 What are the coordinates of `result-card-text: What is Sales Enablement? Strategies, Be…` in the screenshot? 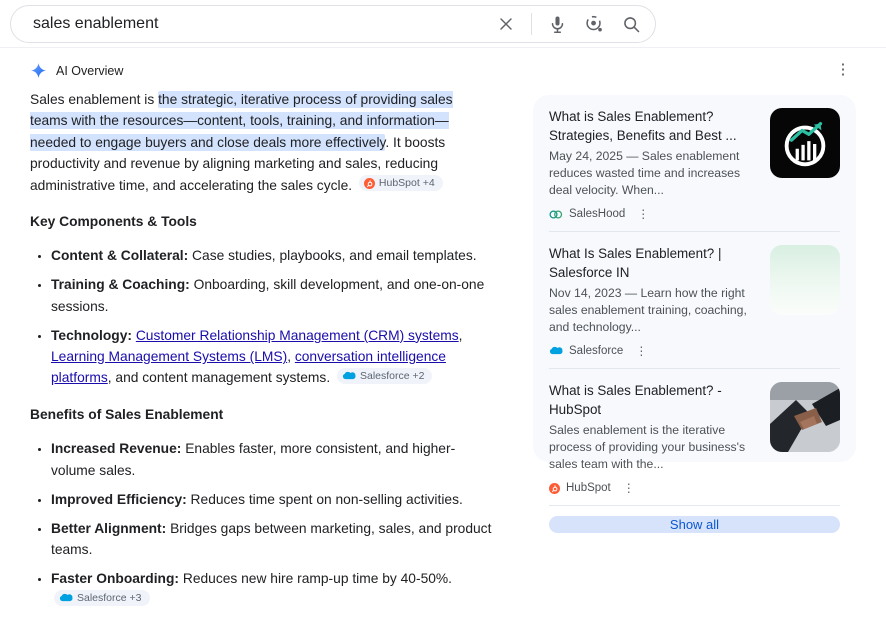 It's located at (653, 164).